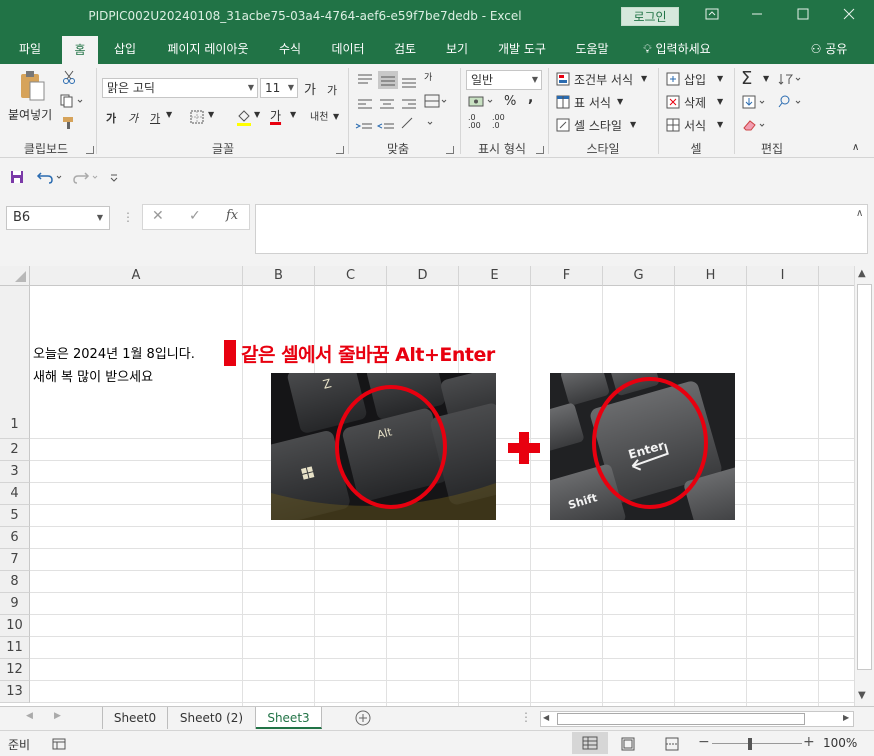 The height and width of the screenshot is (756, 874). I want to click on page-break-view-icon, so click(672, 744).